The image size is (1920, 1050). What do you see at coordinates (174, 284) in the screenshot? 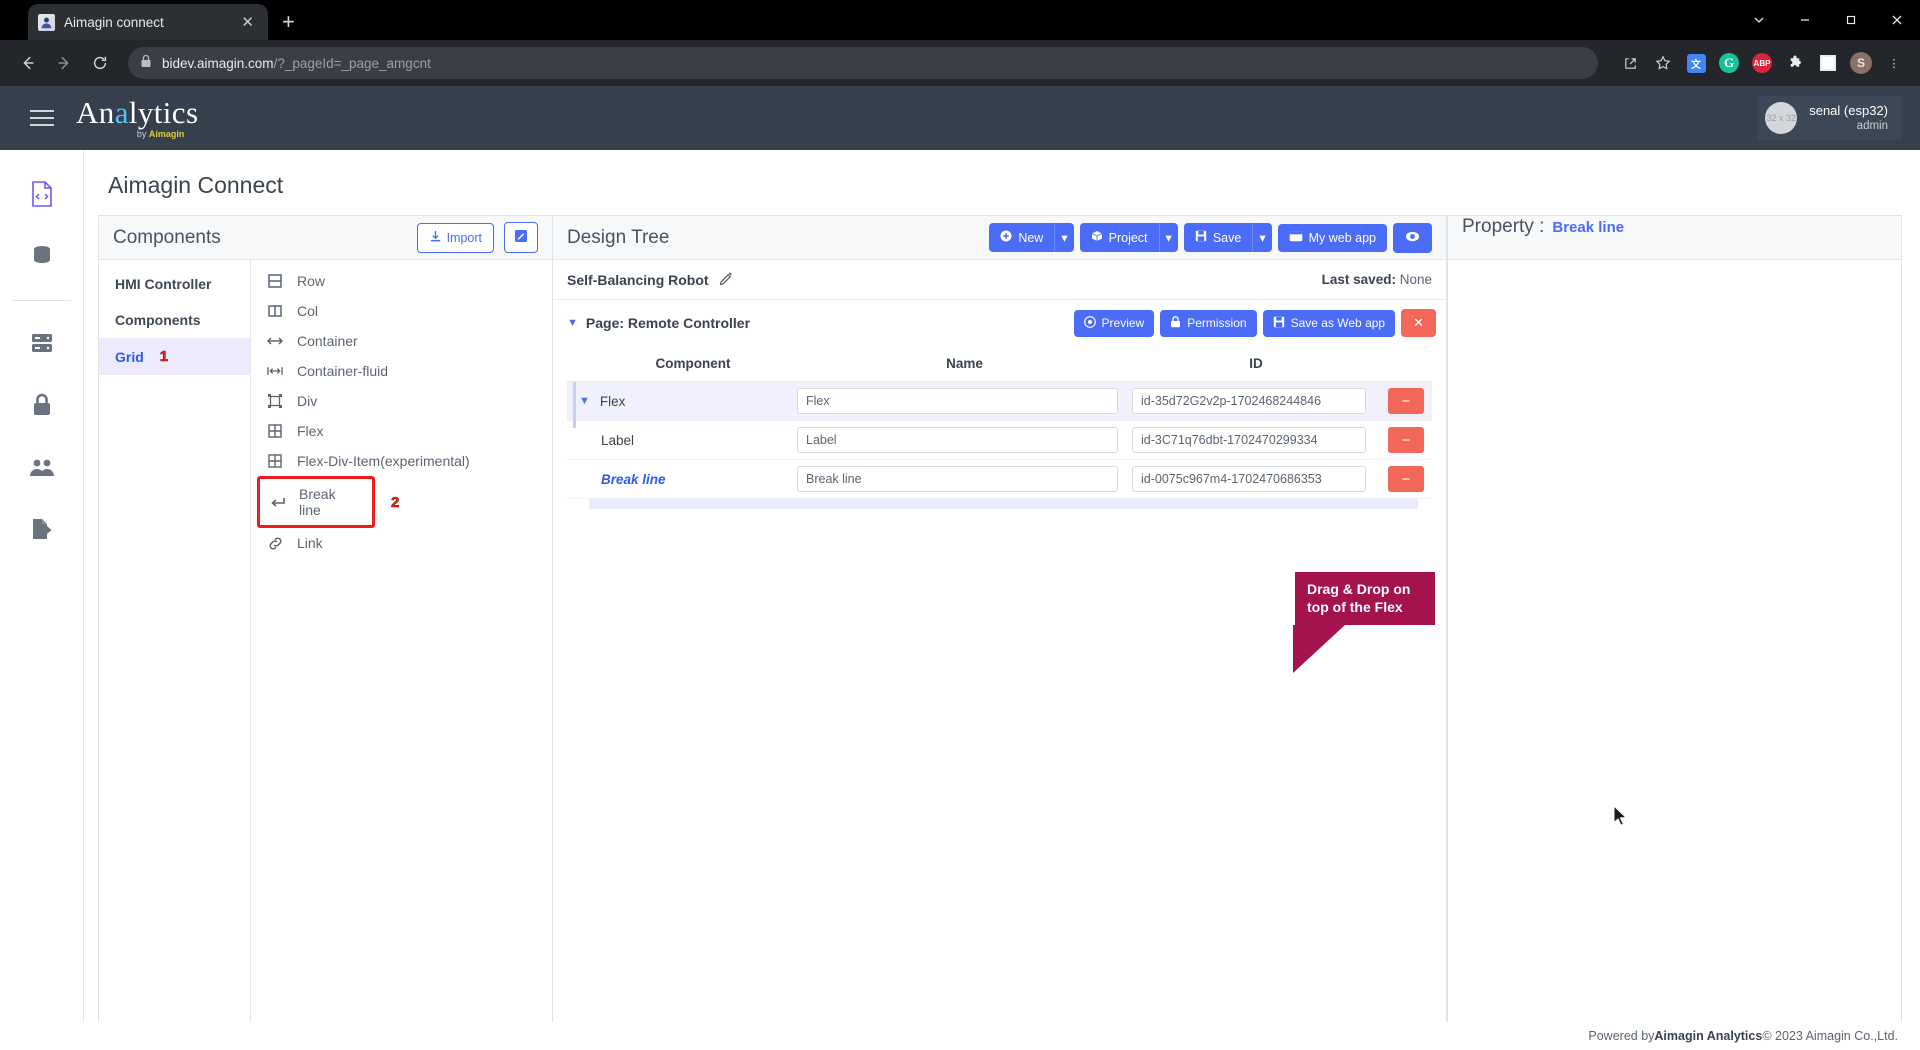
I see `category-hmi-controller: HMI Controller` at bounding box center [174, 284].